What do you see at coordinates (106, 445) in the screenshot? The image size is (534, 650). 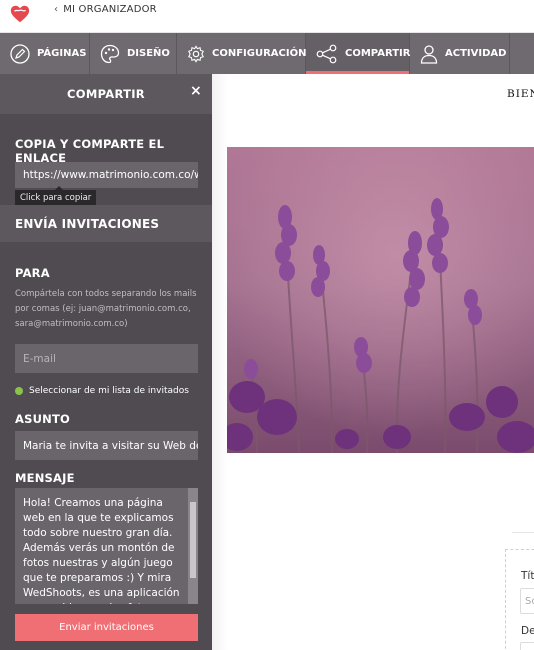 I see `subject-field: Maria te invita a visitar su Web de` at bounding box center [106, 445].